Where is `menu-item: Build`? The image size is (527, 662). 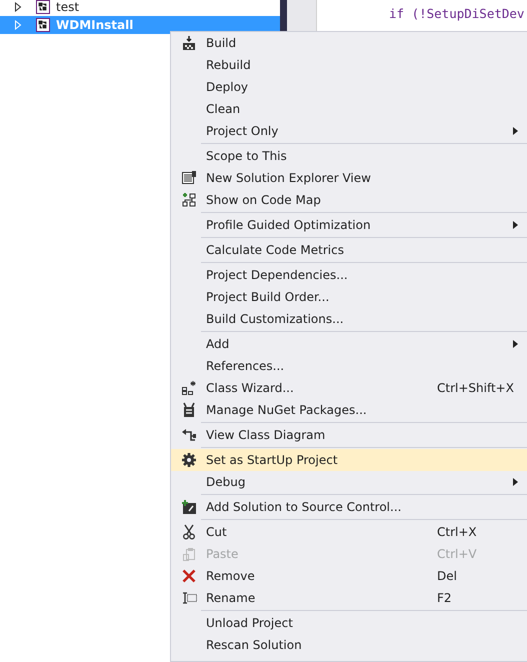
menu-item: Build is located at coordinates (349, 43).